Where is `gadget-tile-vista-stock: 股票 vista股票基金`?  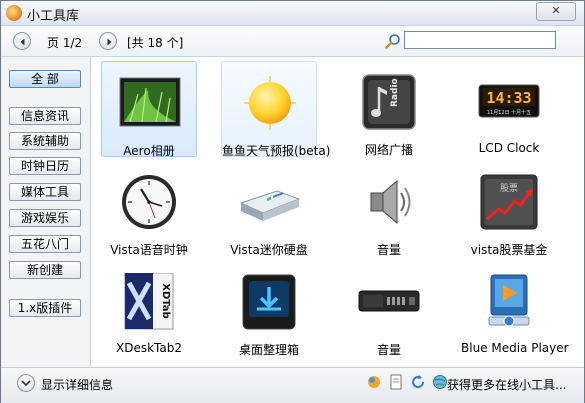
gadget-tile-vista-stock: 股票 vista股票基金 is located at coordinates (509, 209).